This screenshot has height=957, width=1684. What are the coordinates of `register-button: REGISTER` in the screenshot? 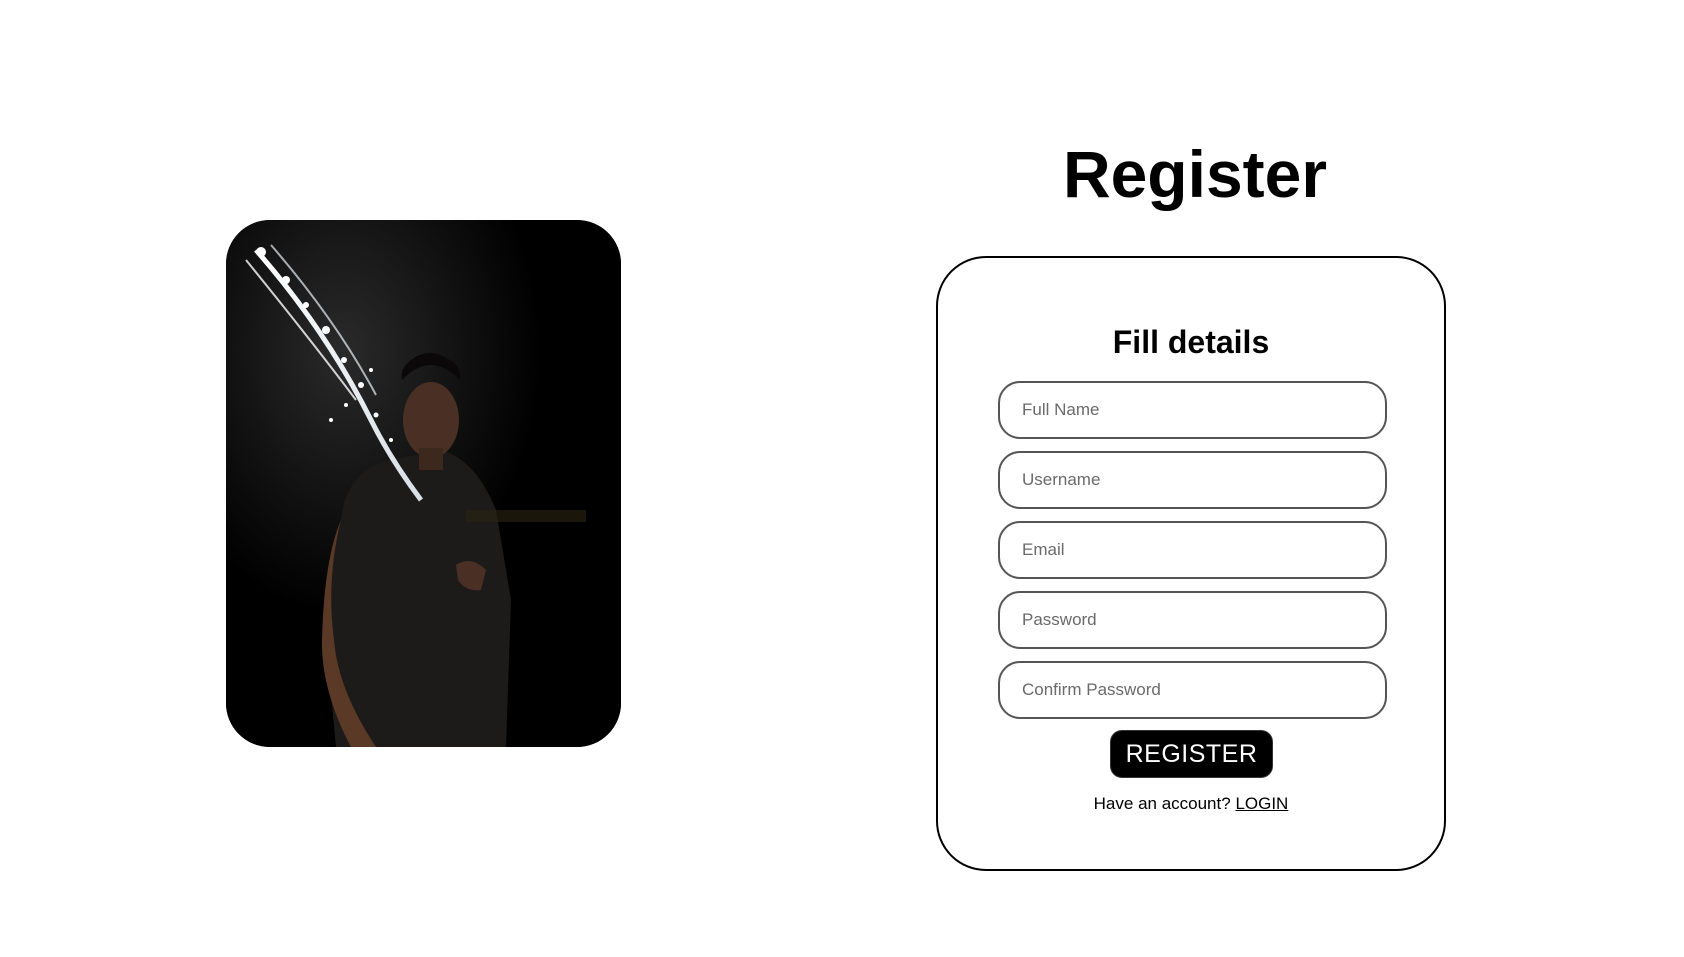 It's located at (1191, 754).